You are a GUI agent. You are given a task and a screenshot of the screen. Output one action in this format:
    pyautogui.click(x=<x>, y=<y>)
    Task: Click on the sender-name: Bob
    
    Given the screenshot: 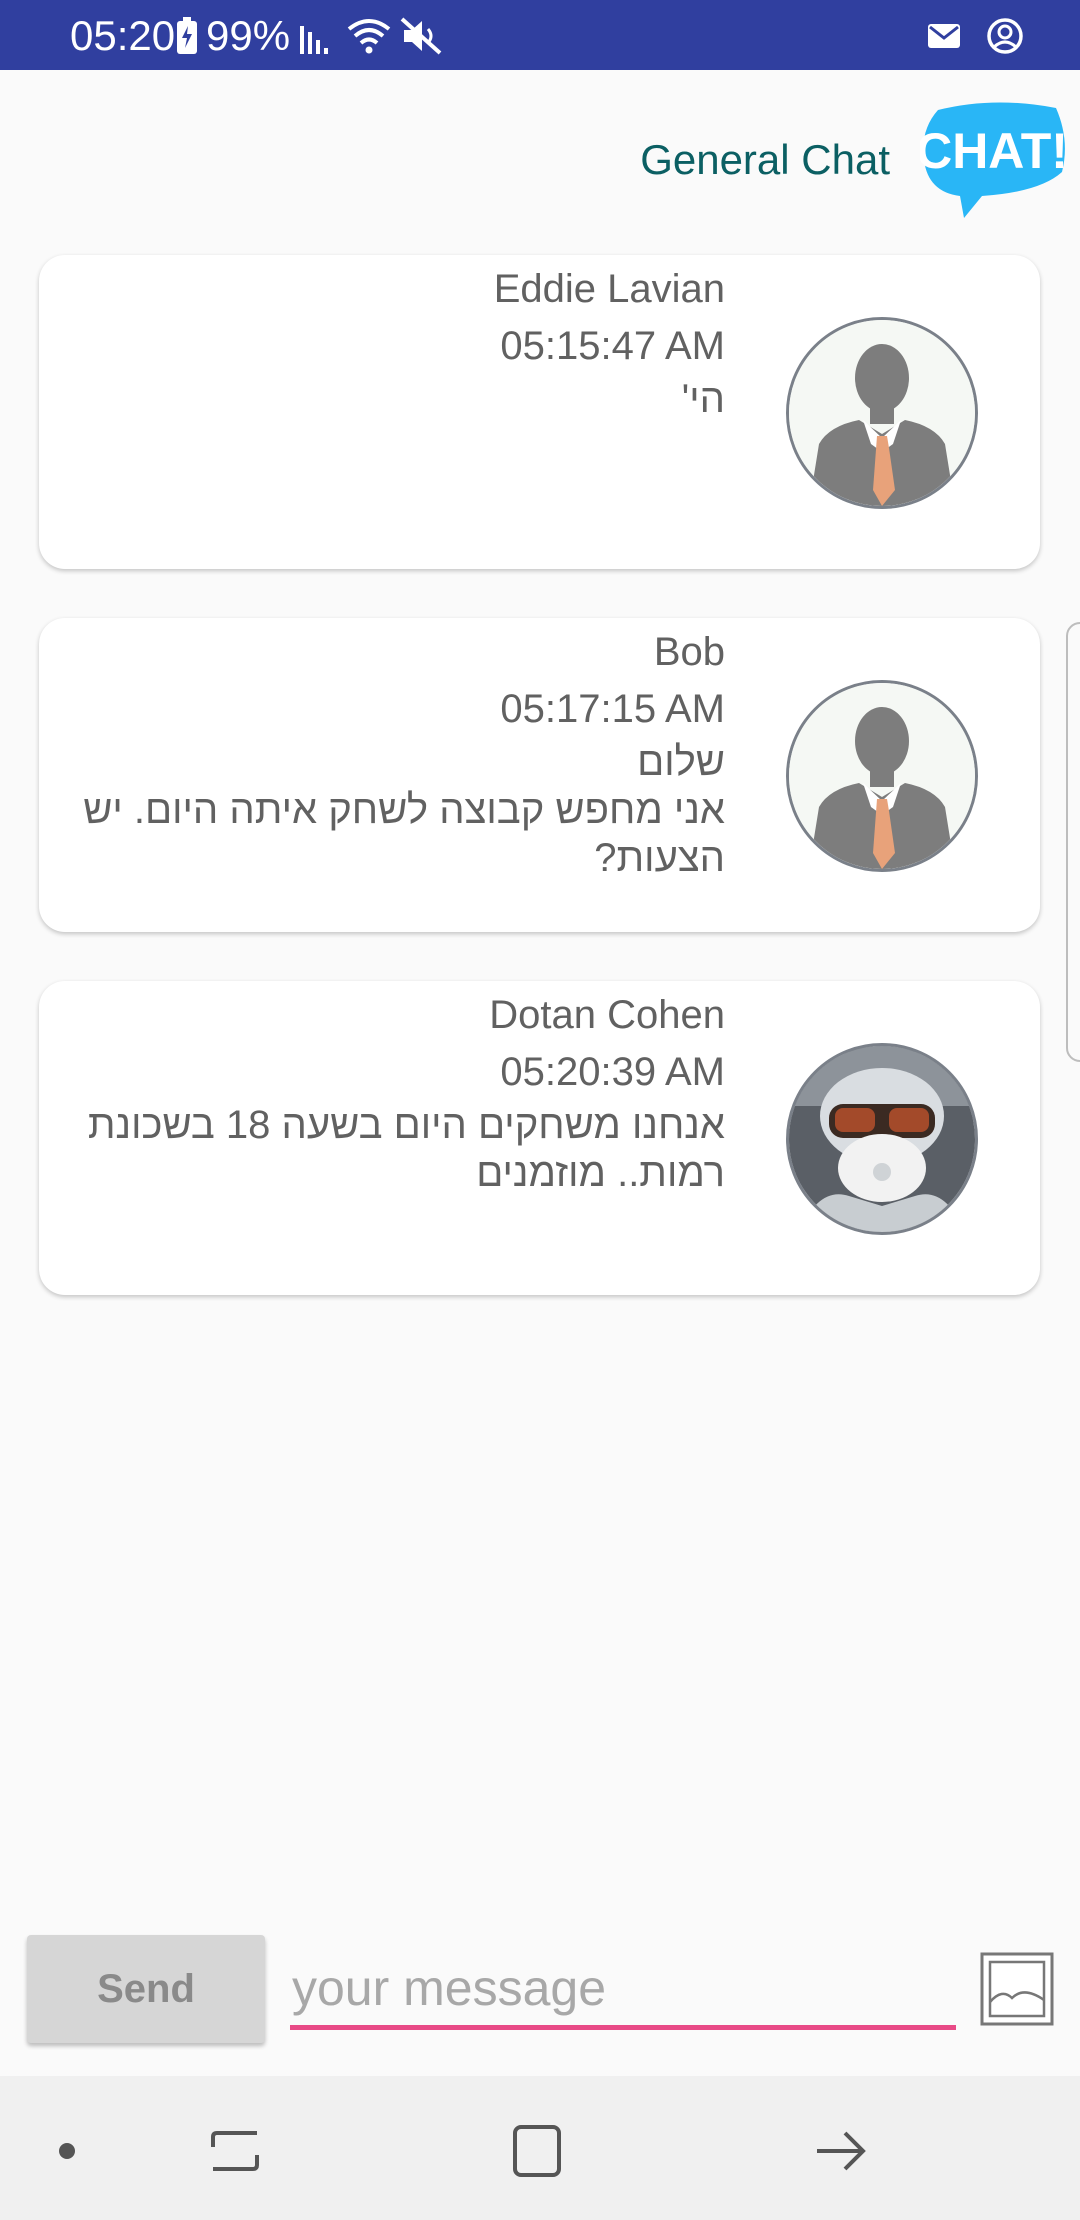 What is the action you would take?
    pyautogui.click(x=689, y=652)
    